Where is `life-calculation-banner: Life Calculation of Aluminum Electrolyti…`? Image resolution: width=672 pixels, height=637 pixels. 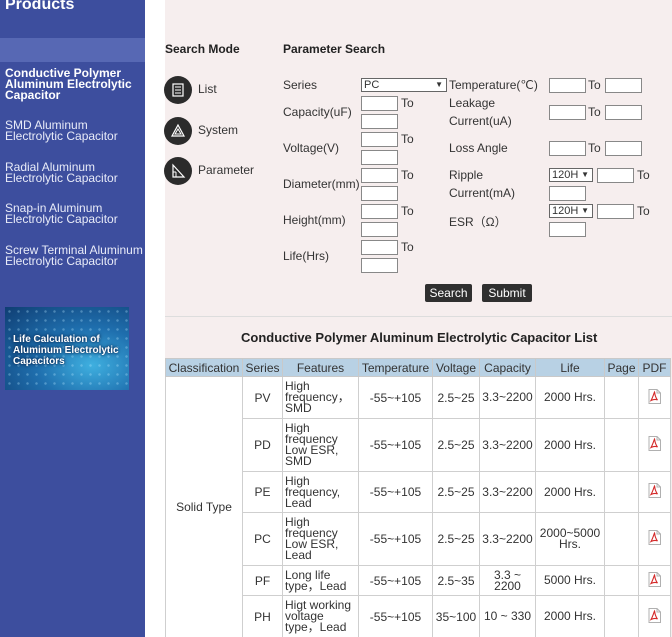 life-calculation-banner: Life Calculation of Aluminum Electrolyti… is located at coordinates (67, 348).